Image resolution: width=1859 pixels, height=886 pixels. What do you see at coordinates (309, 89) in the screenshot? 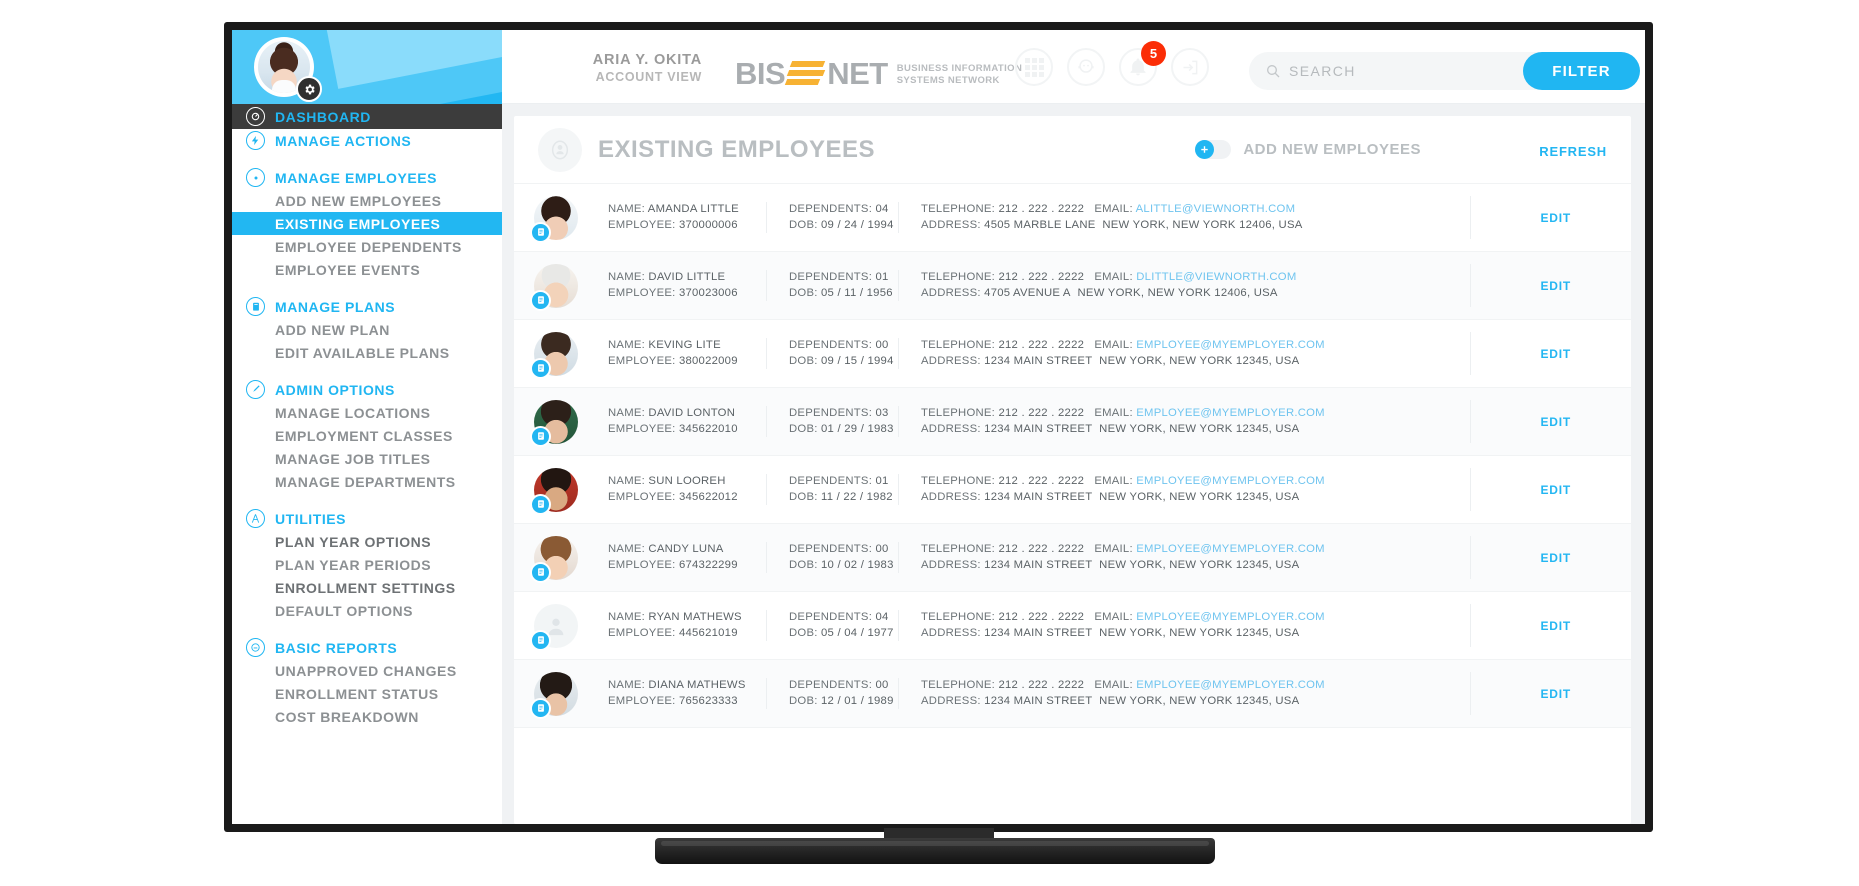
I see `gear-icon` at bounding box center [309, 89].